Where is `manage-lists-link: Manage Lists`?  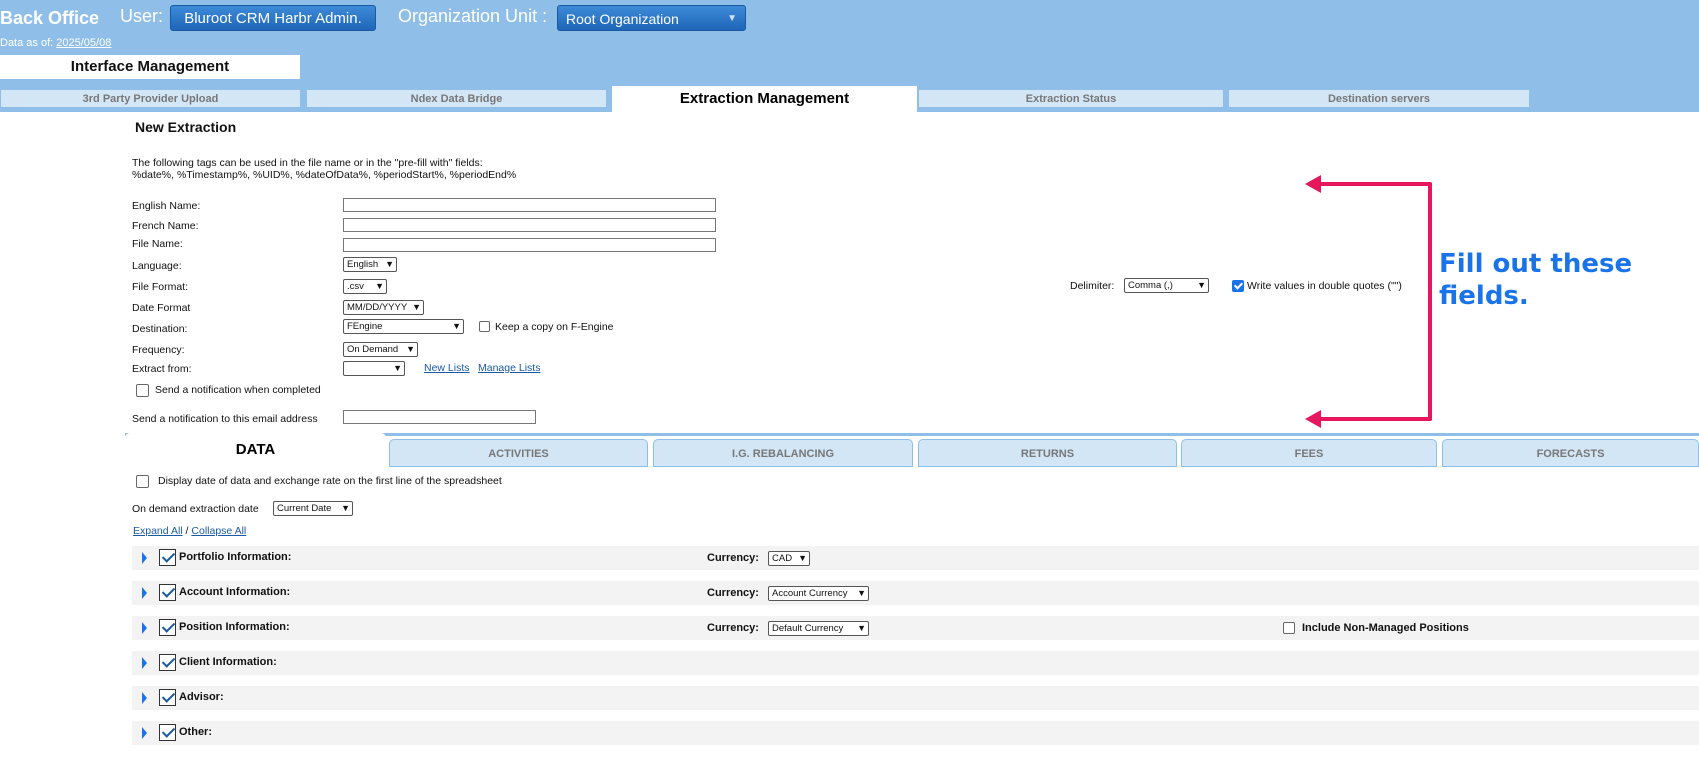
manage-lists-link: Manage Lists is located at coordinates (509, 368).